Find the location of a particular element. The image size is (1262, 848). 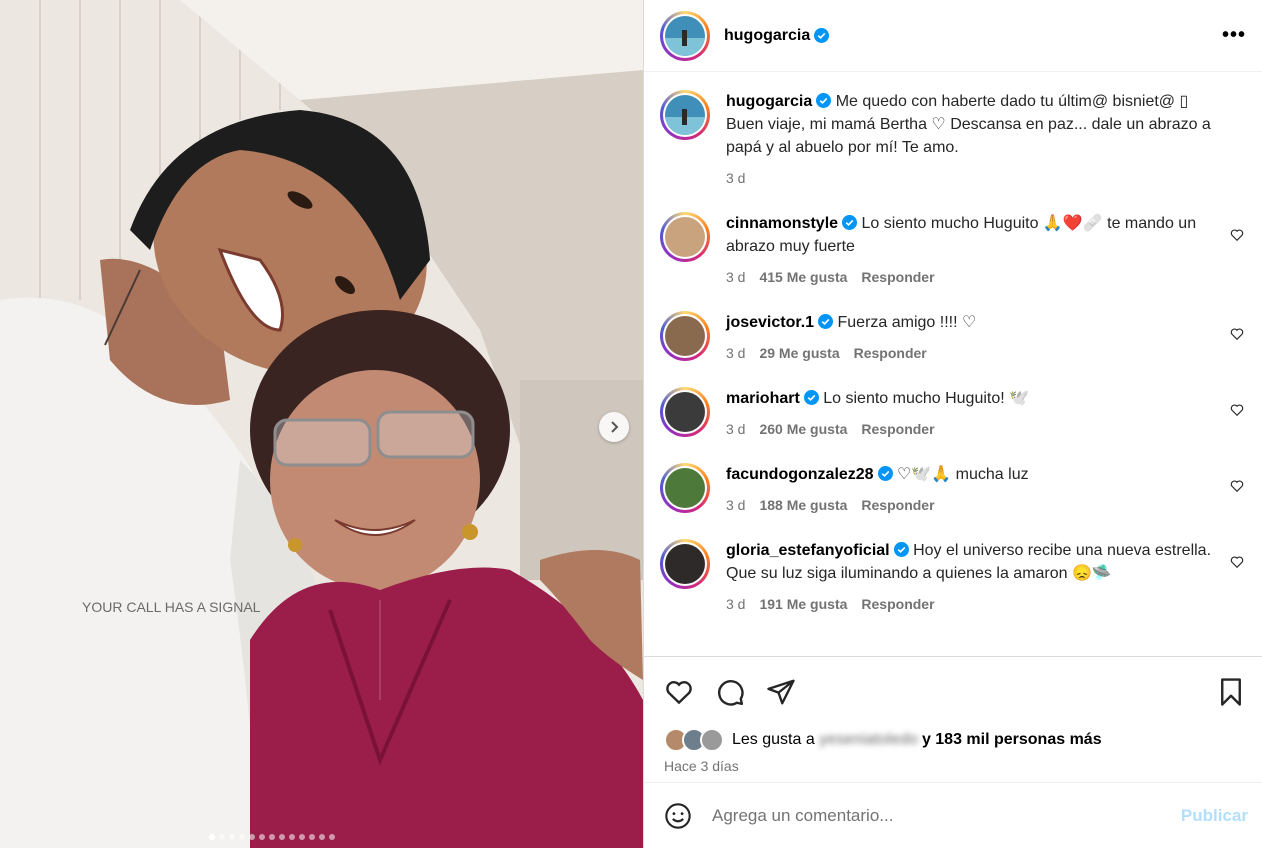

comment-likes: 191 Me gusta is located at coordinates (803, 604).